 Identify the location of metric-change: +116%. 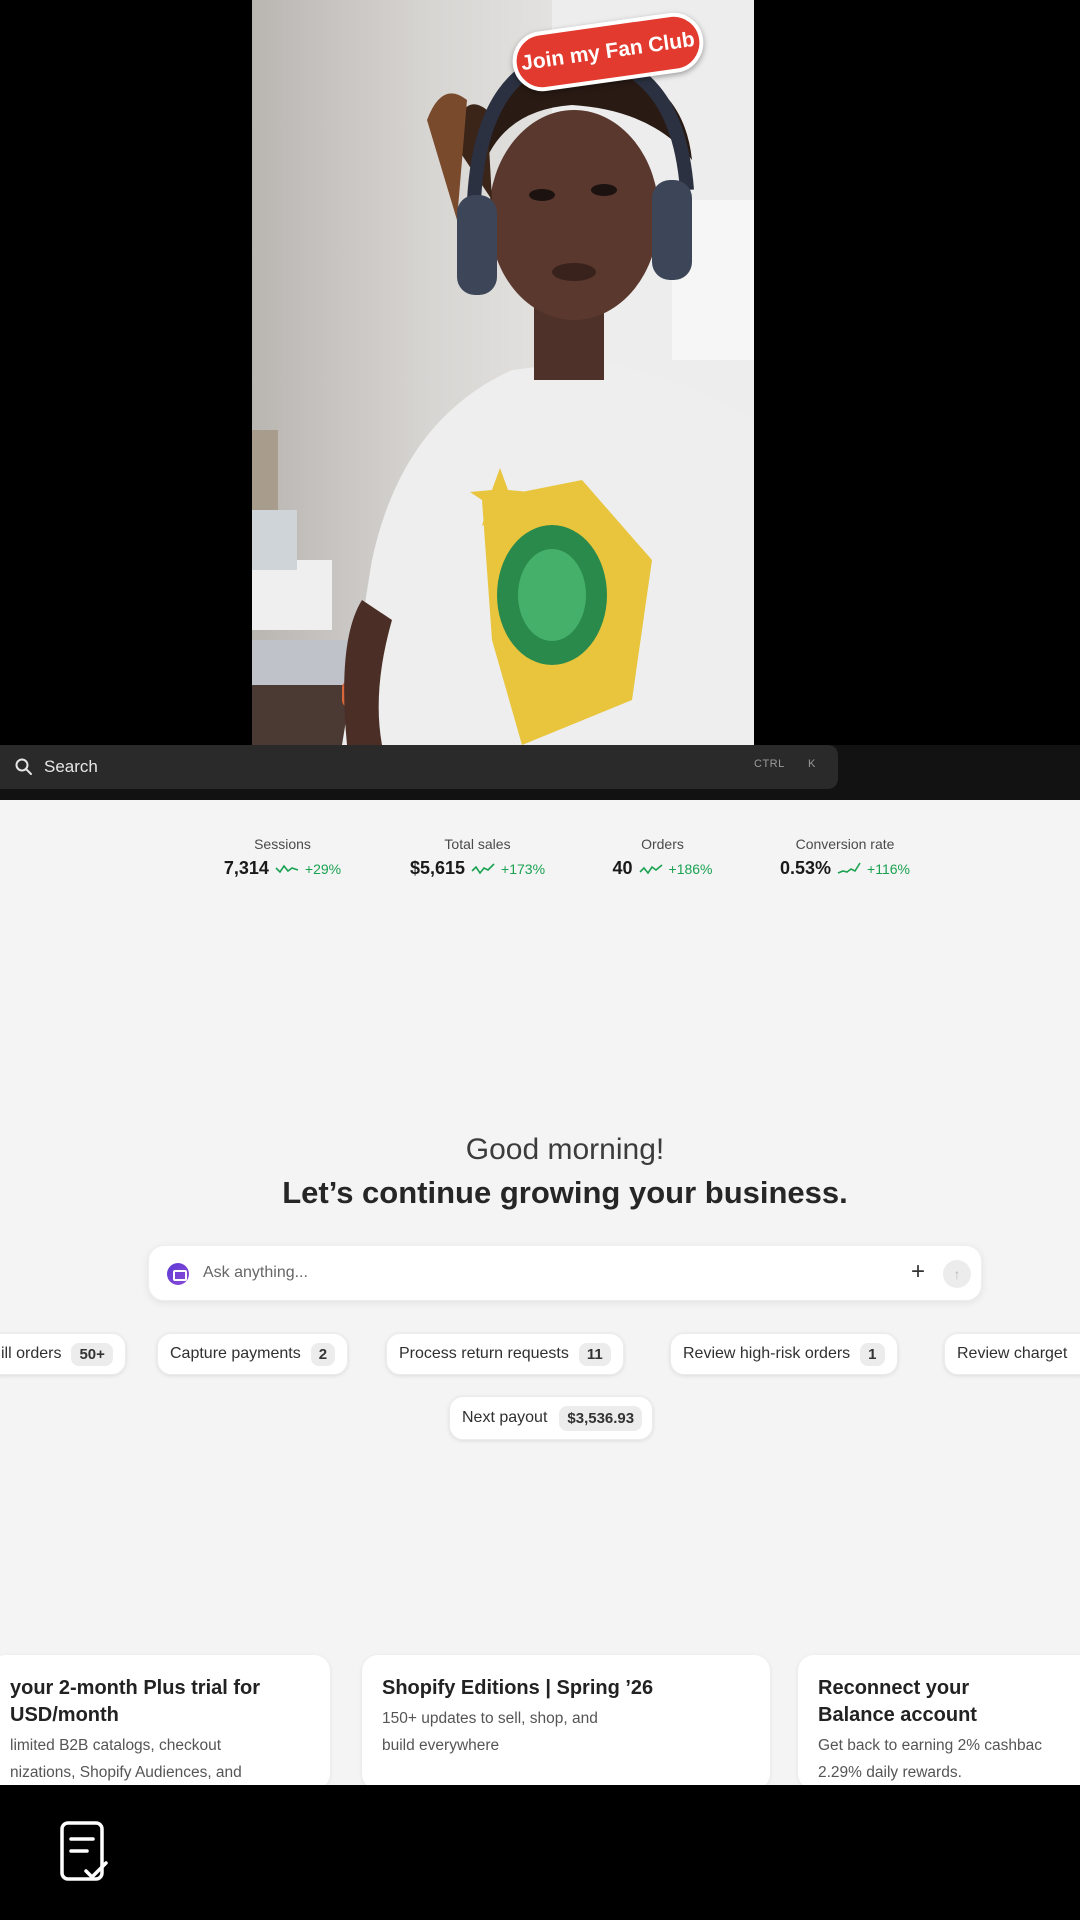
(888, 868).